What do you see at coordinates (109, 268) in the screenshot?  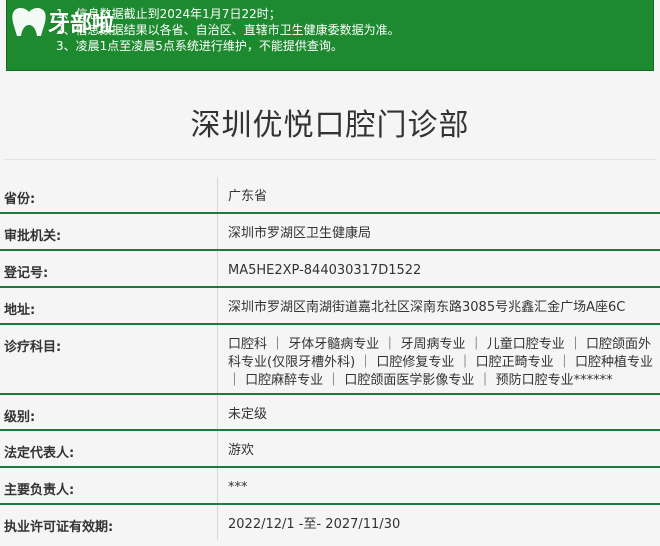 I see `row-label: 登记号:` at bounding box center [109, 268].